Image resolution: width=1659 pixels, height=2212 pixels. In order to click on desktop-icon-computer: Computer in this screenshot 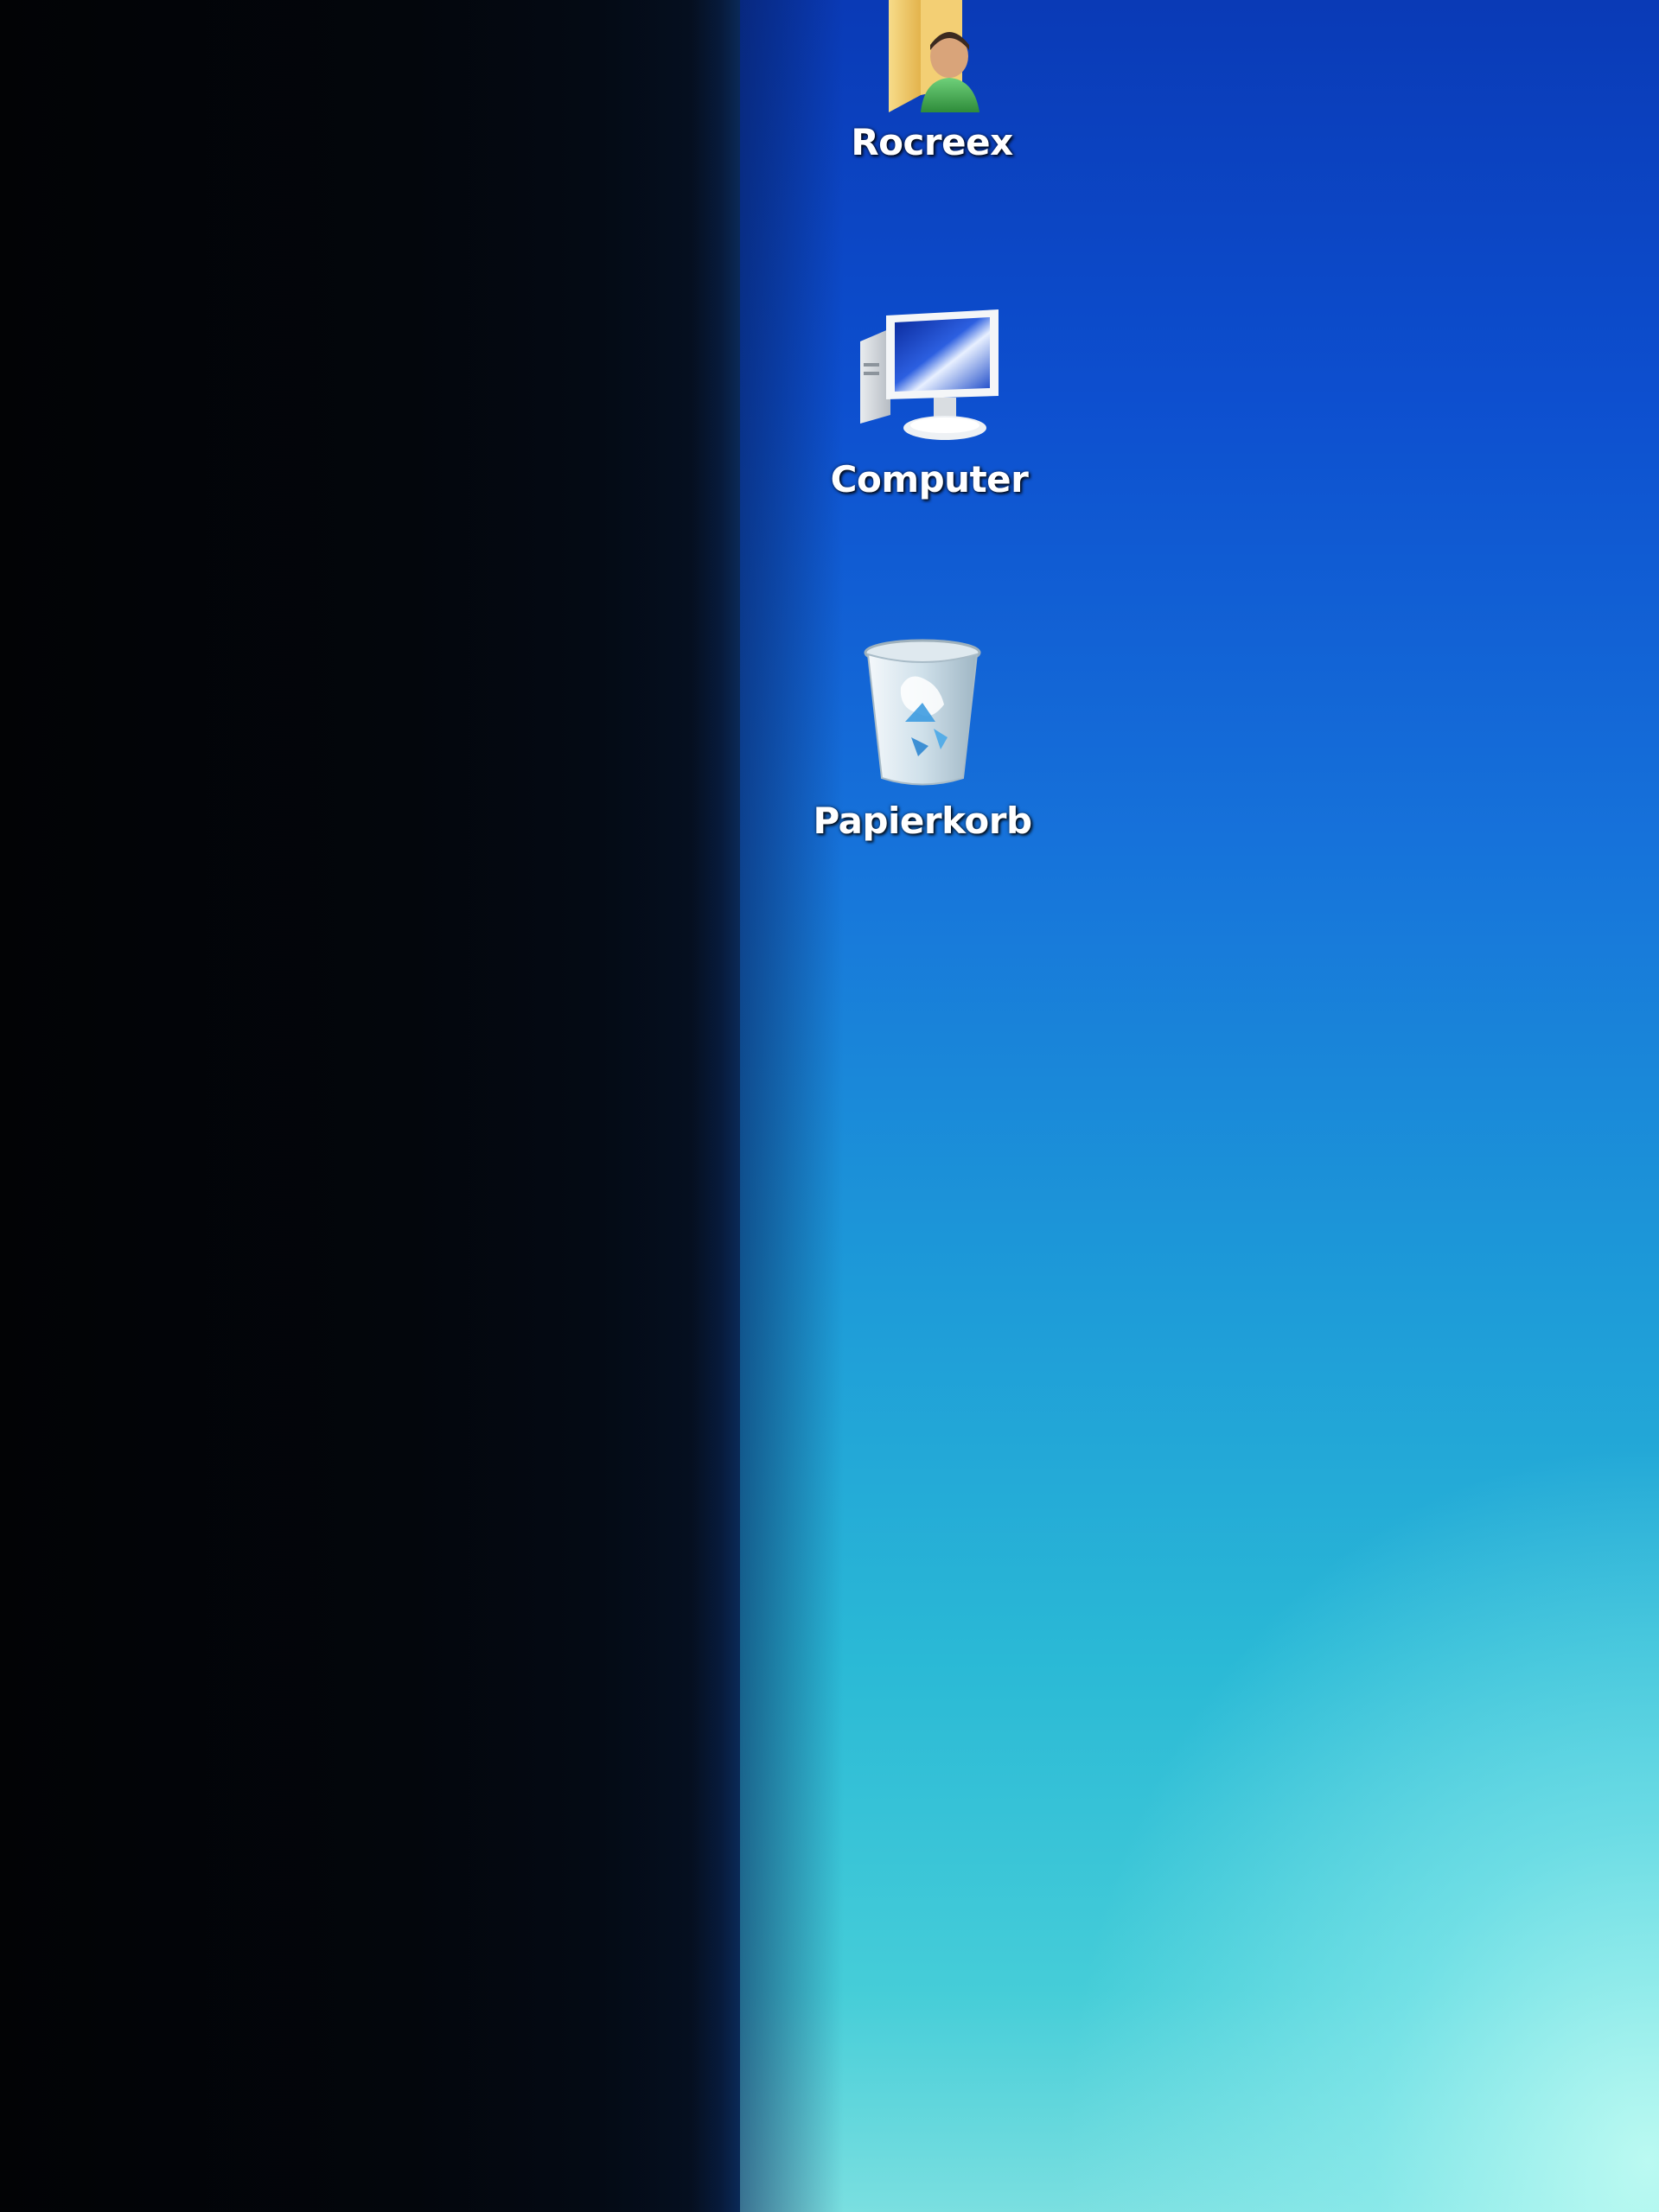, I will do `click(929, 401)`.